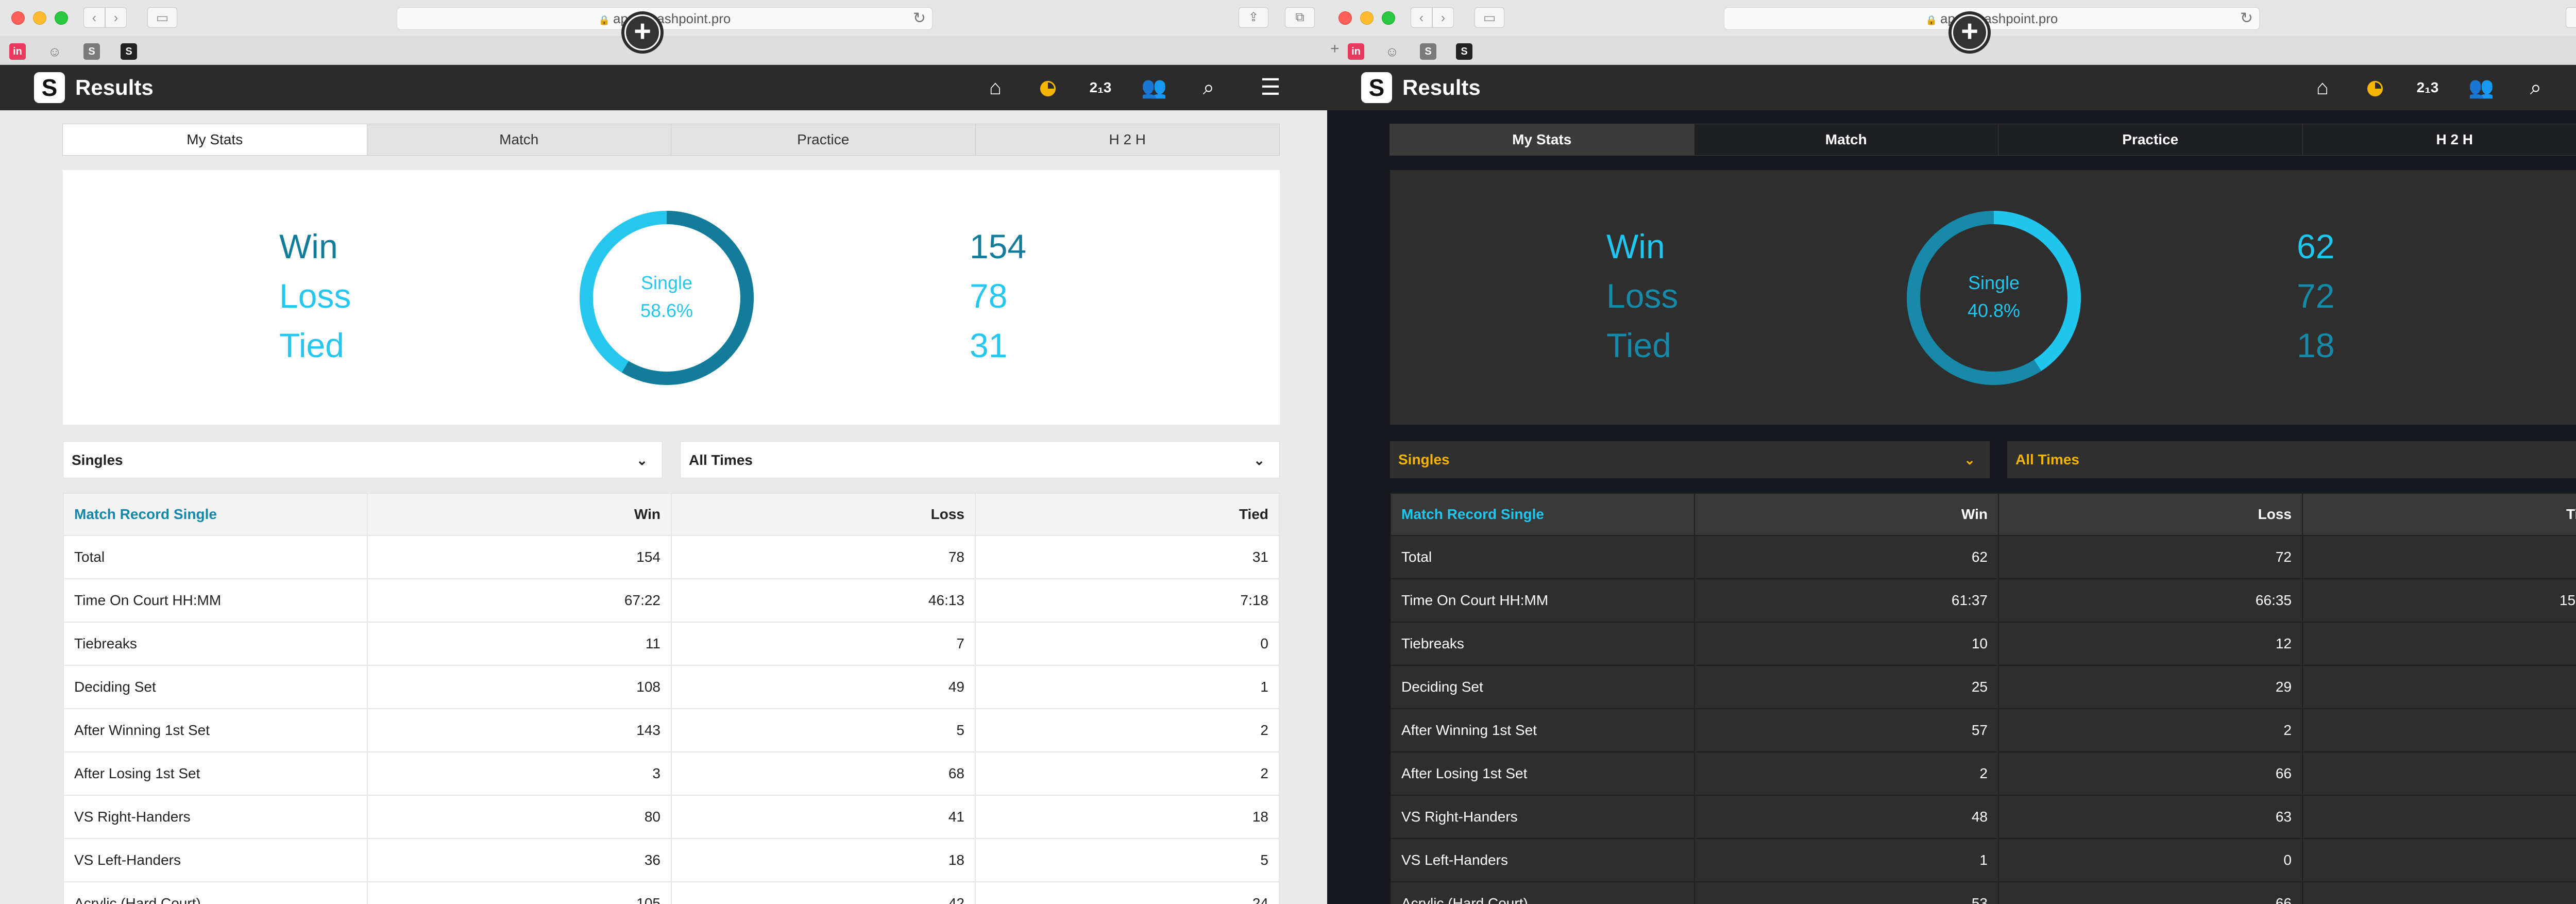 Image resolution: width=2576 pixels, height=904 pixels. I want to click on chevron-right-icon: ›, so click(115, 17).